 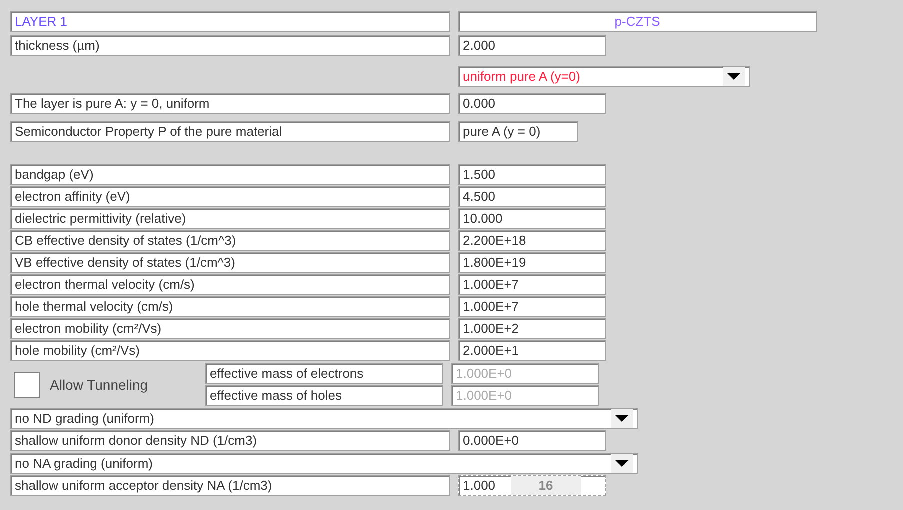 What do you see at coordinates (532, 350) in the screenshot?
I see `value-field: 2.000E+1` at bounding box center [532, 350].